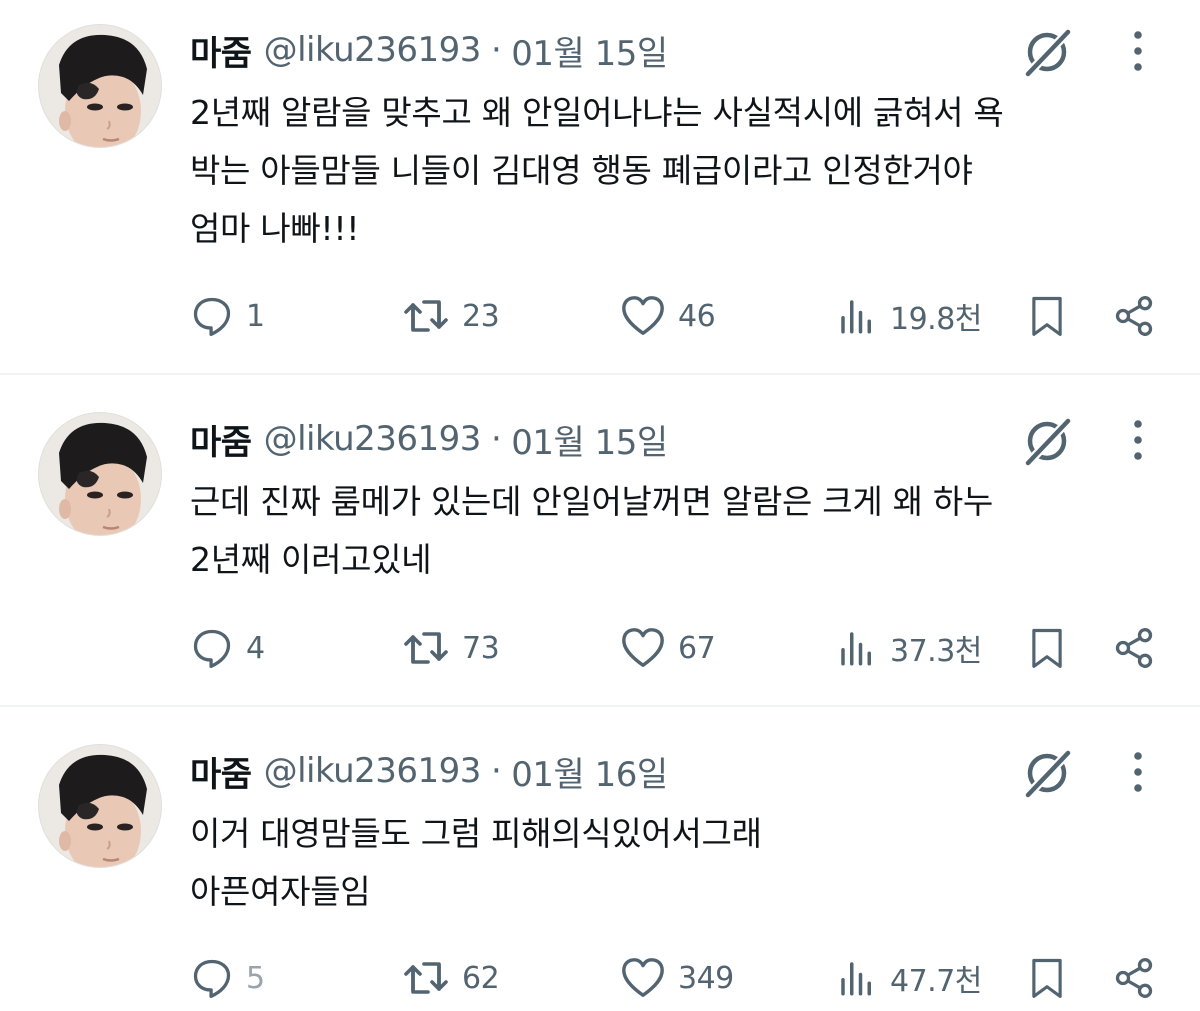 The width and height of the screenshot is (1200, 1011). I want to click on tweet-text-line: 이거 대영맘들도 그럼 피해의식있어서그래, so click(476, 833).